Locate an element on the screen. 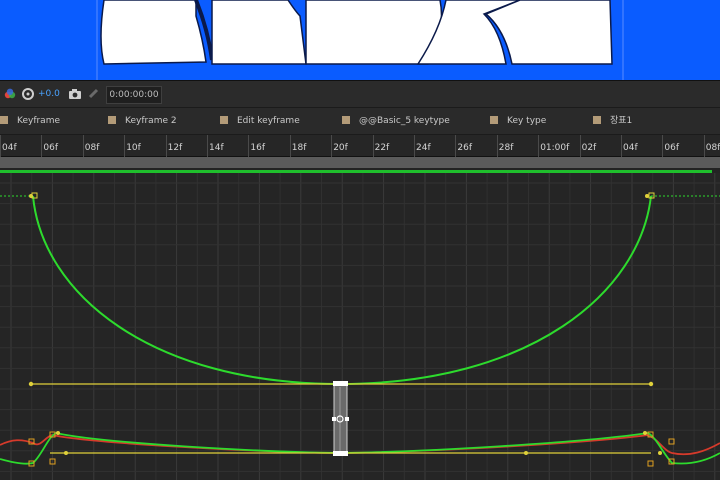  preview-artwork is located at coordinates (360, 40).